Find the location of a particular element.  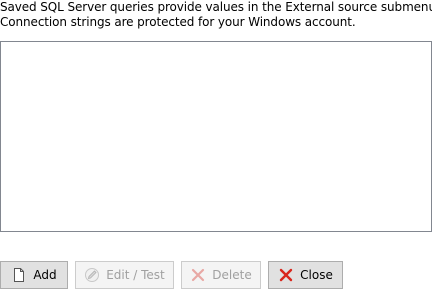

edit-pencil-icon is located at coordinates (92, 275).